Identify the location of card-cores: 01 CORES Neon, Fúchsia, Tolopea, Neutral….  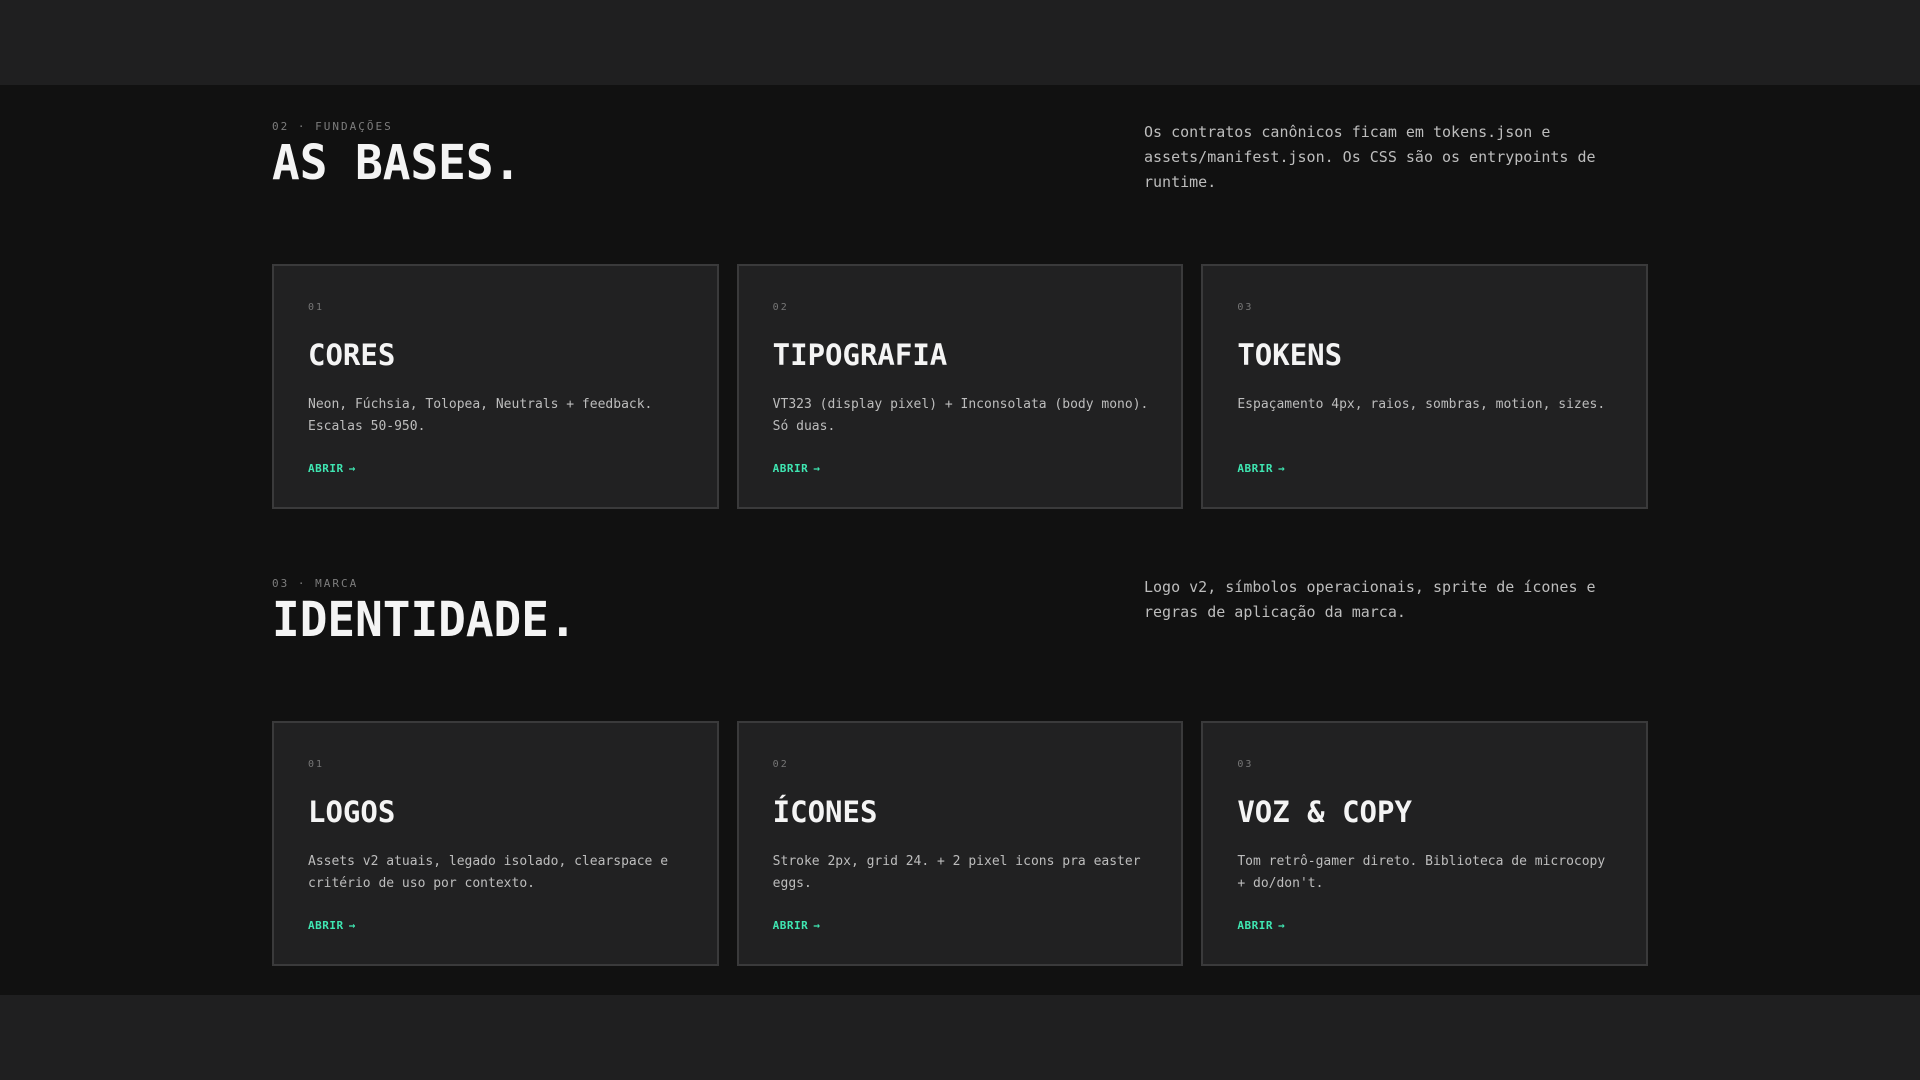
(495, 386).